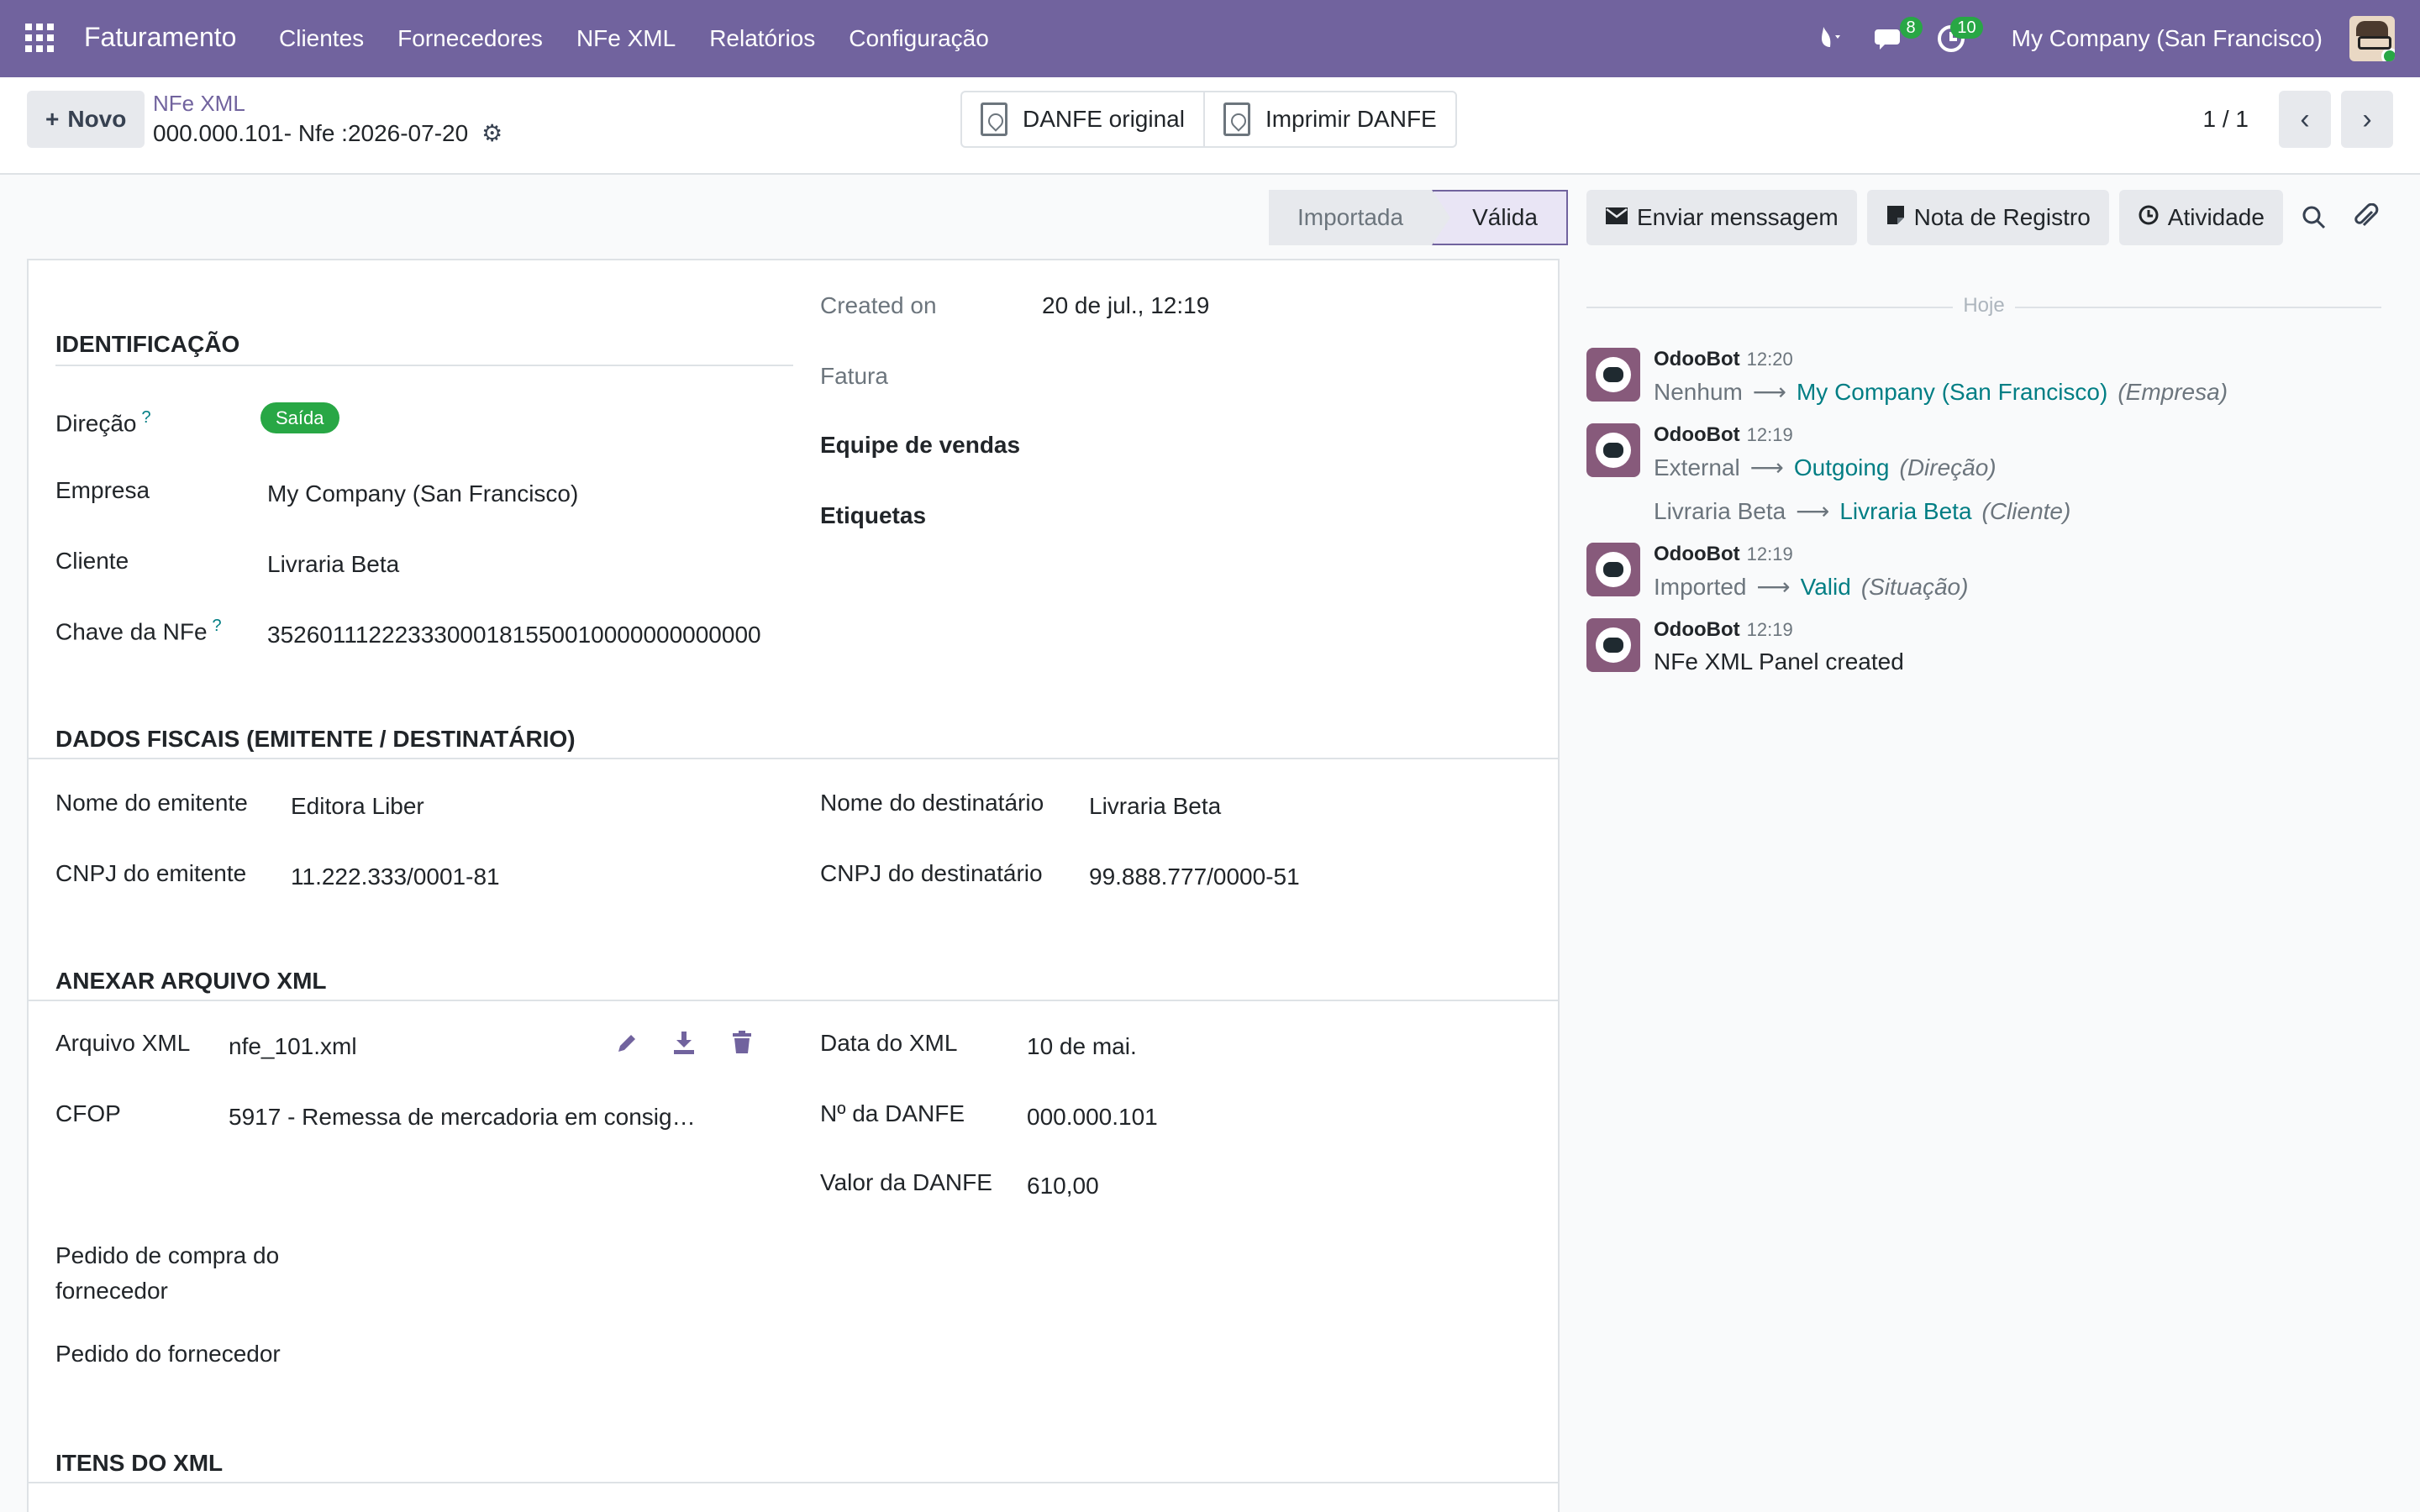 This screenshot has height=1512, width=2420. What do you see at coordinates (139, 1463) in the screenshot?
I see `section-itens-title: ITENS DO XML` at bounding box center [139, 1463].